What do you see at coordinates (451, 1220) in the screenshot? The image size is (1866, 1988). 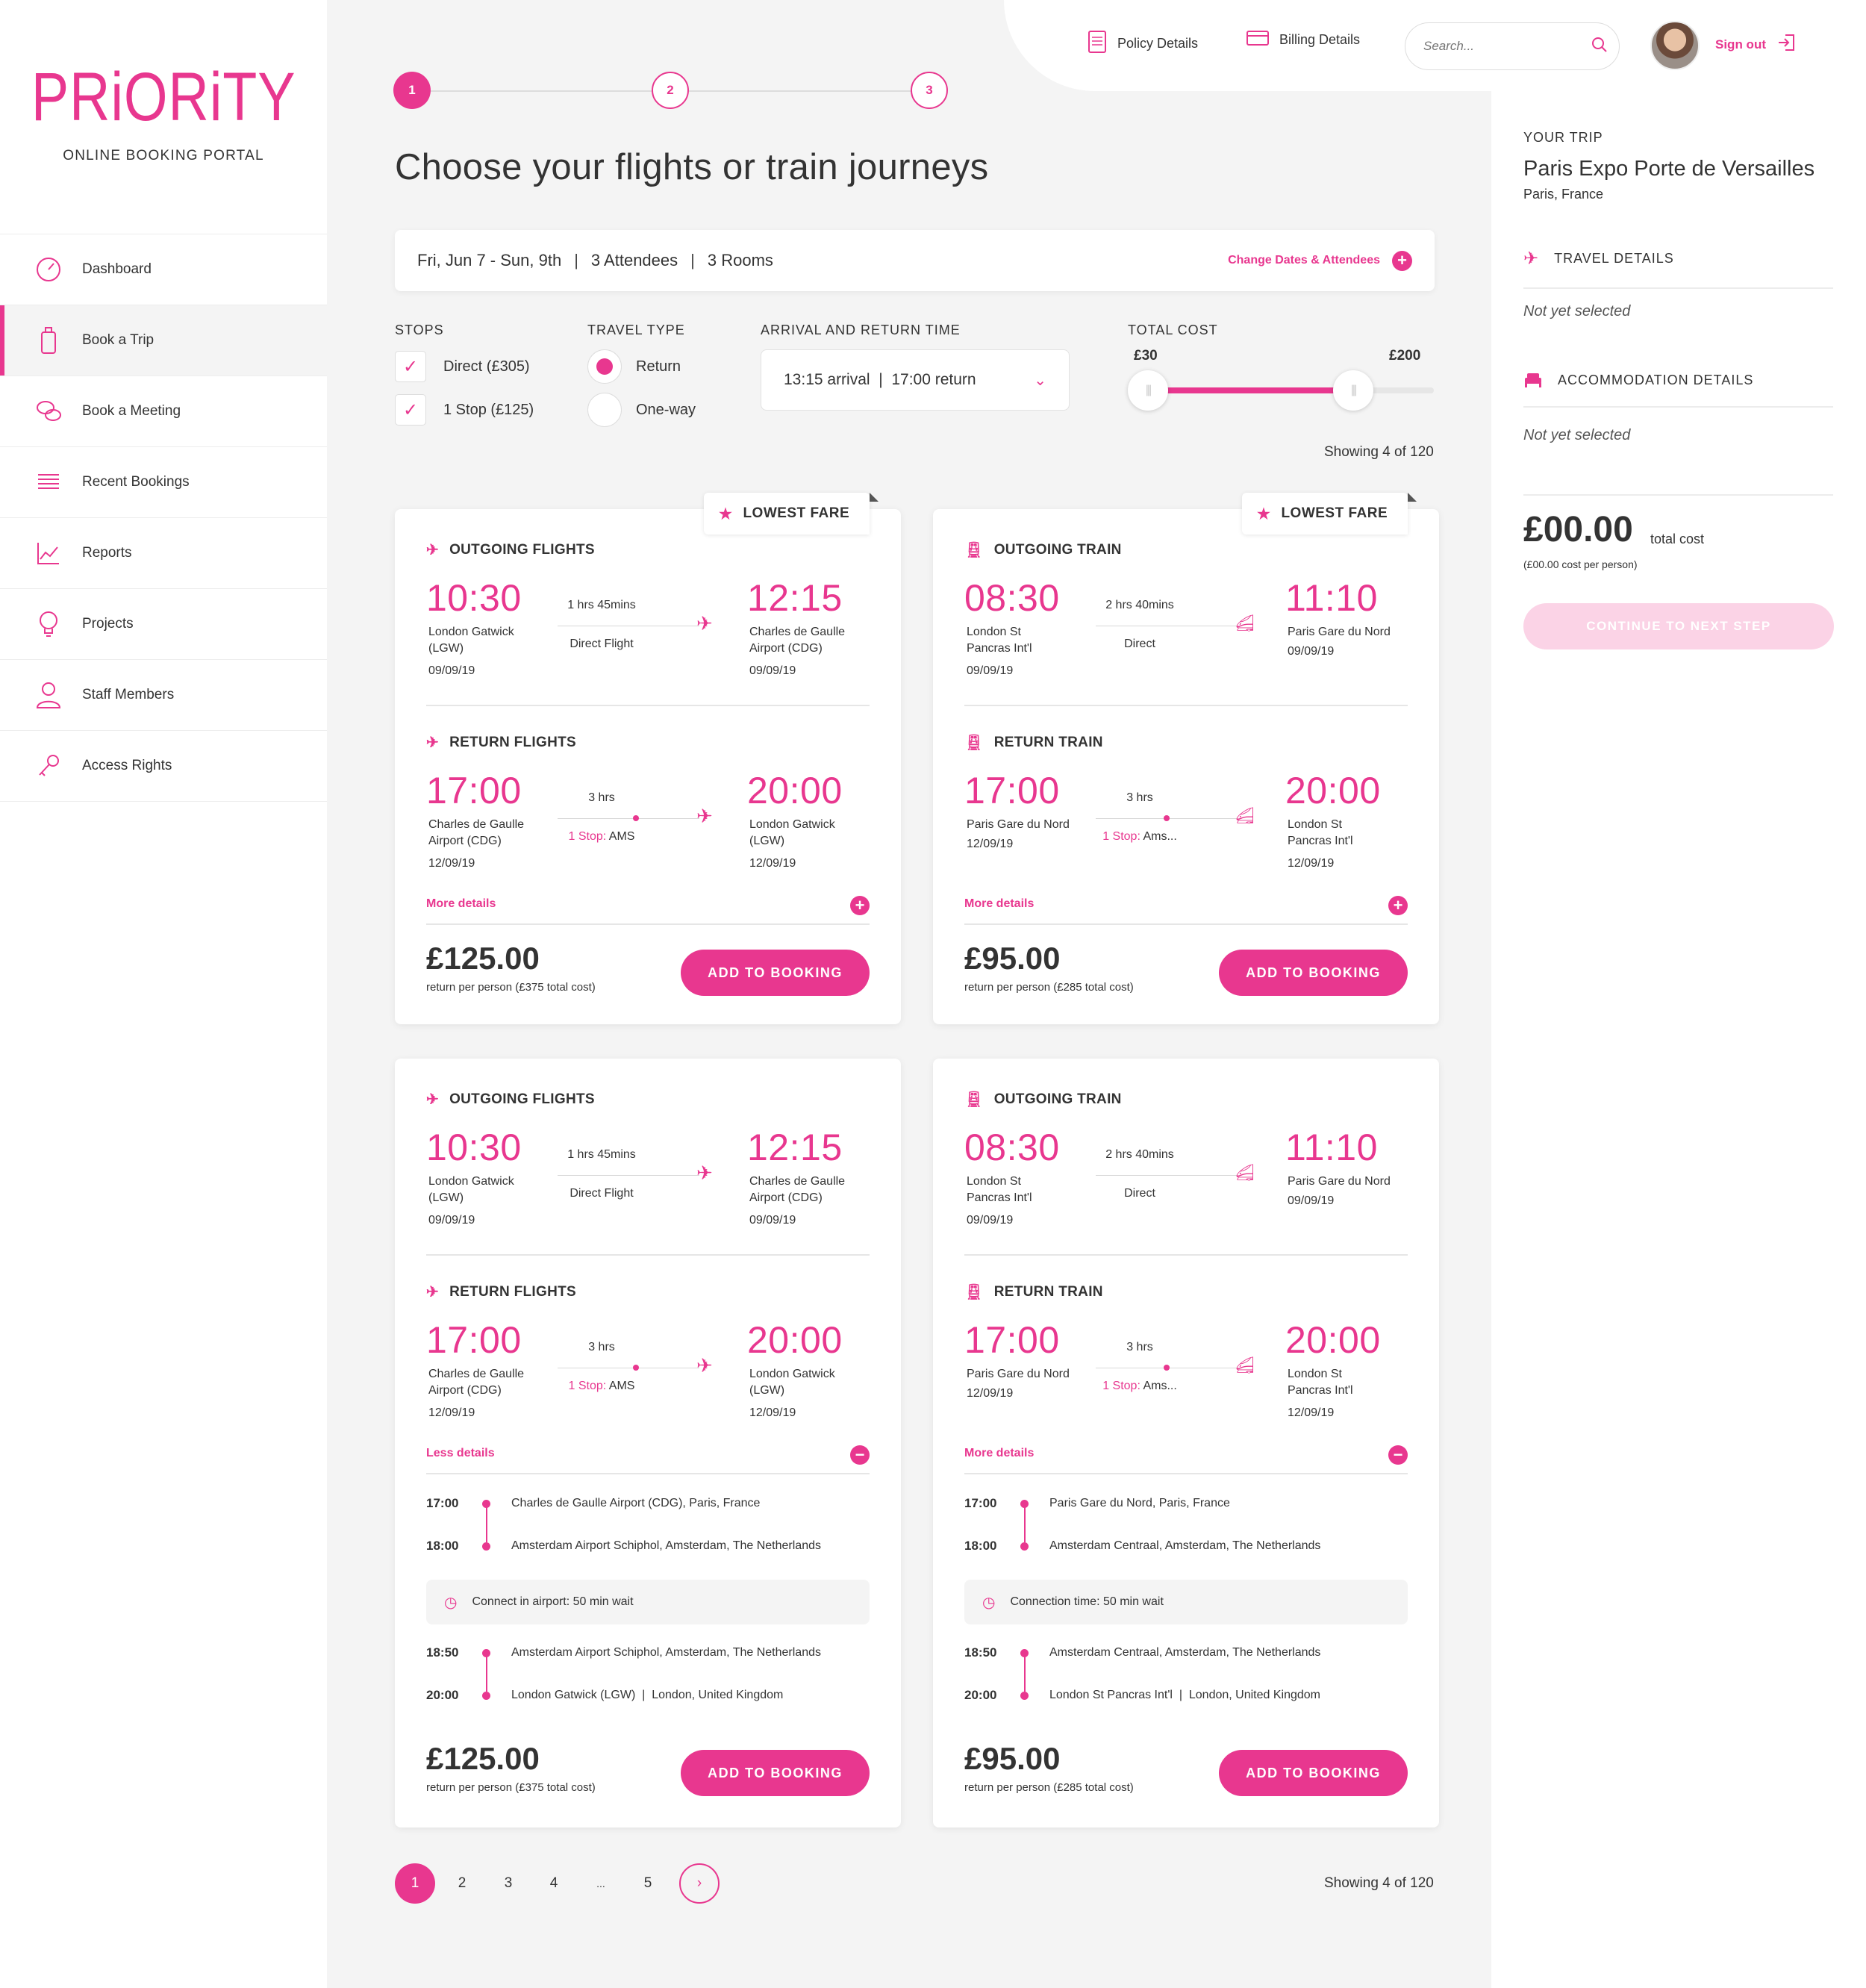 I see `departure-date: 09/09/19` at bounding box center [451, 1220].